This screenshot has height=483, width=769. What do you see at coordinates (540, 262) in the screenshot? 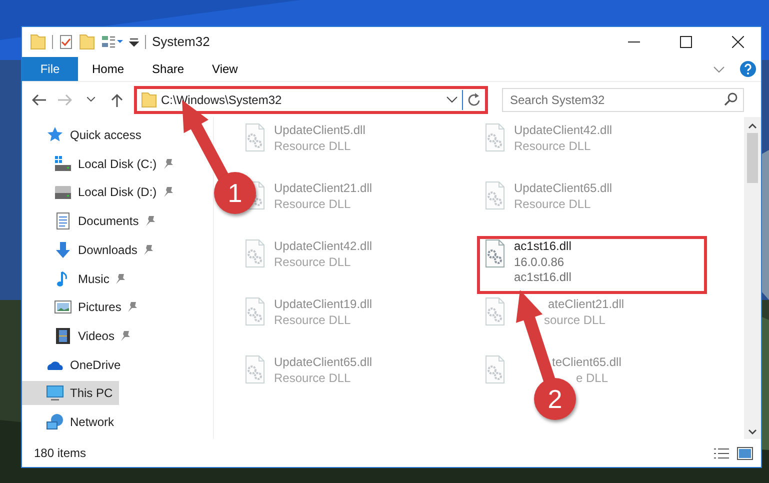
I see `file-detail: 16.0.0.86` at bounding box center [540, 262].